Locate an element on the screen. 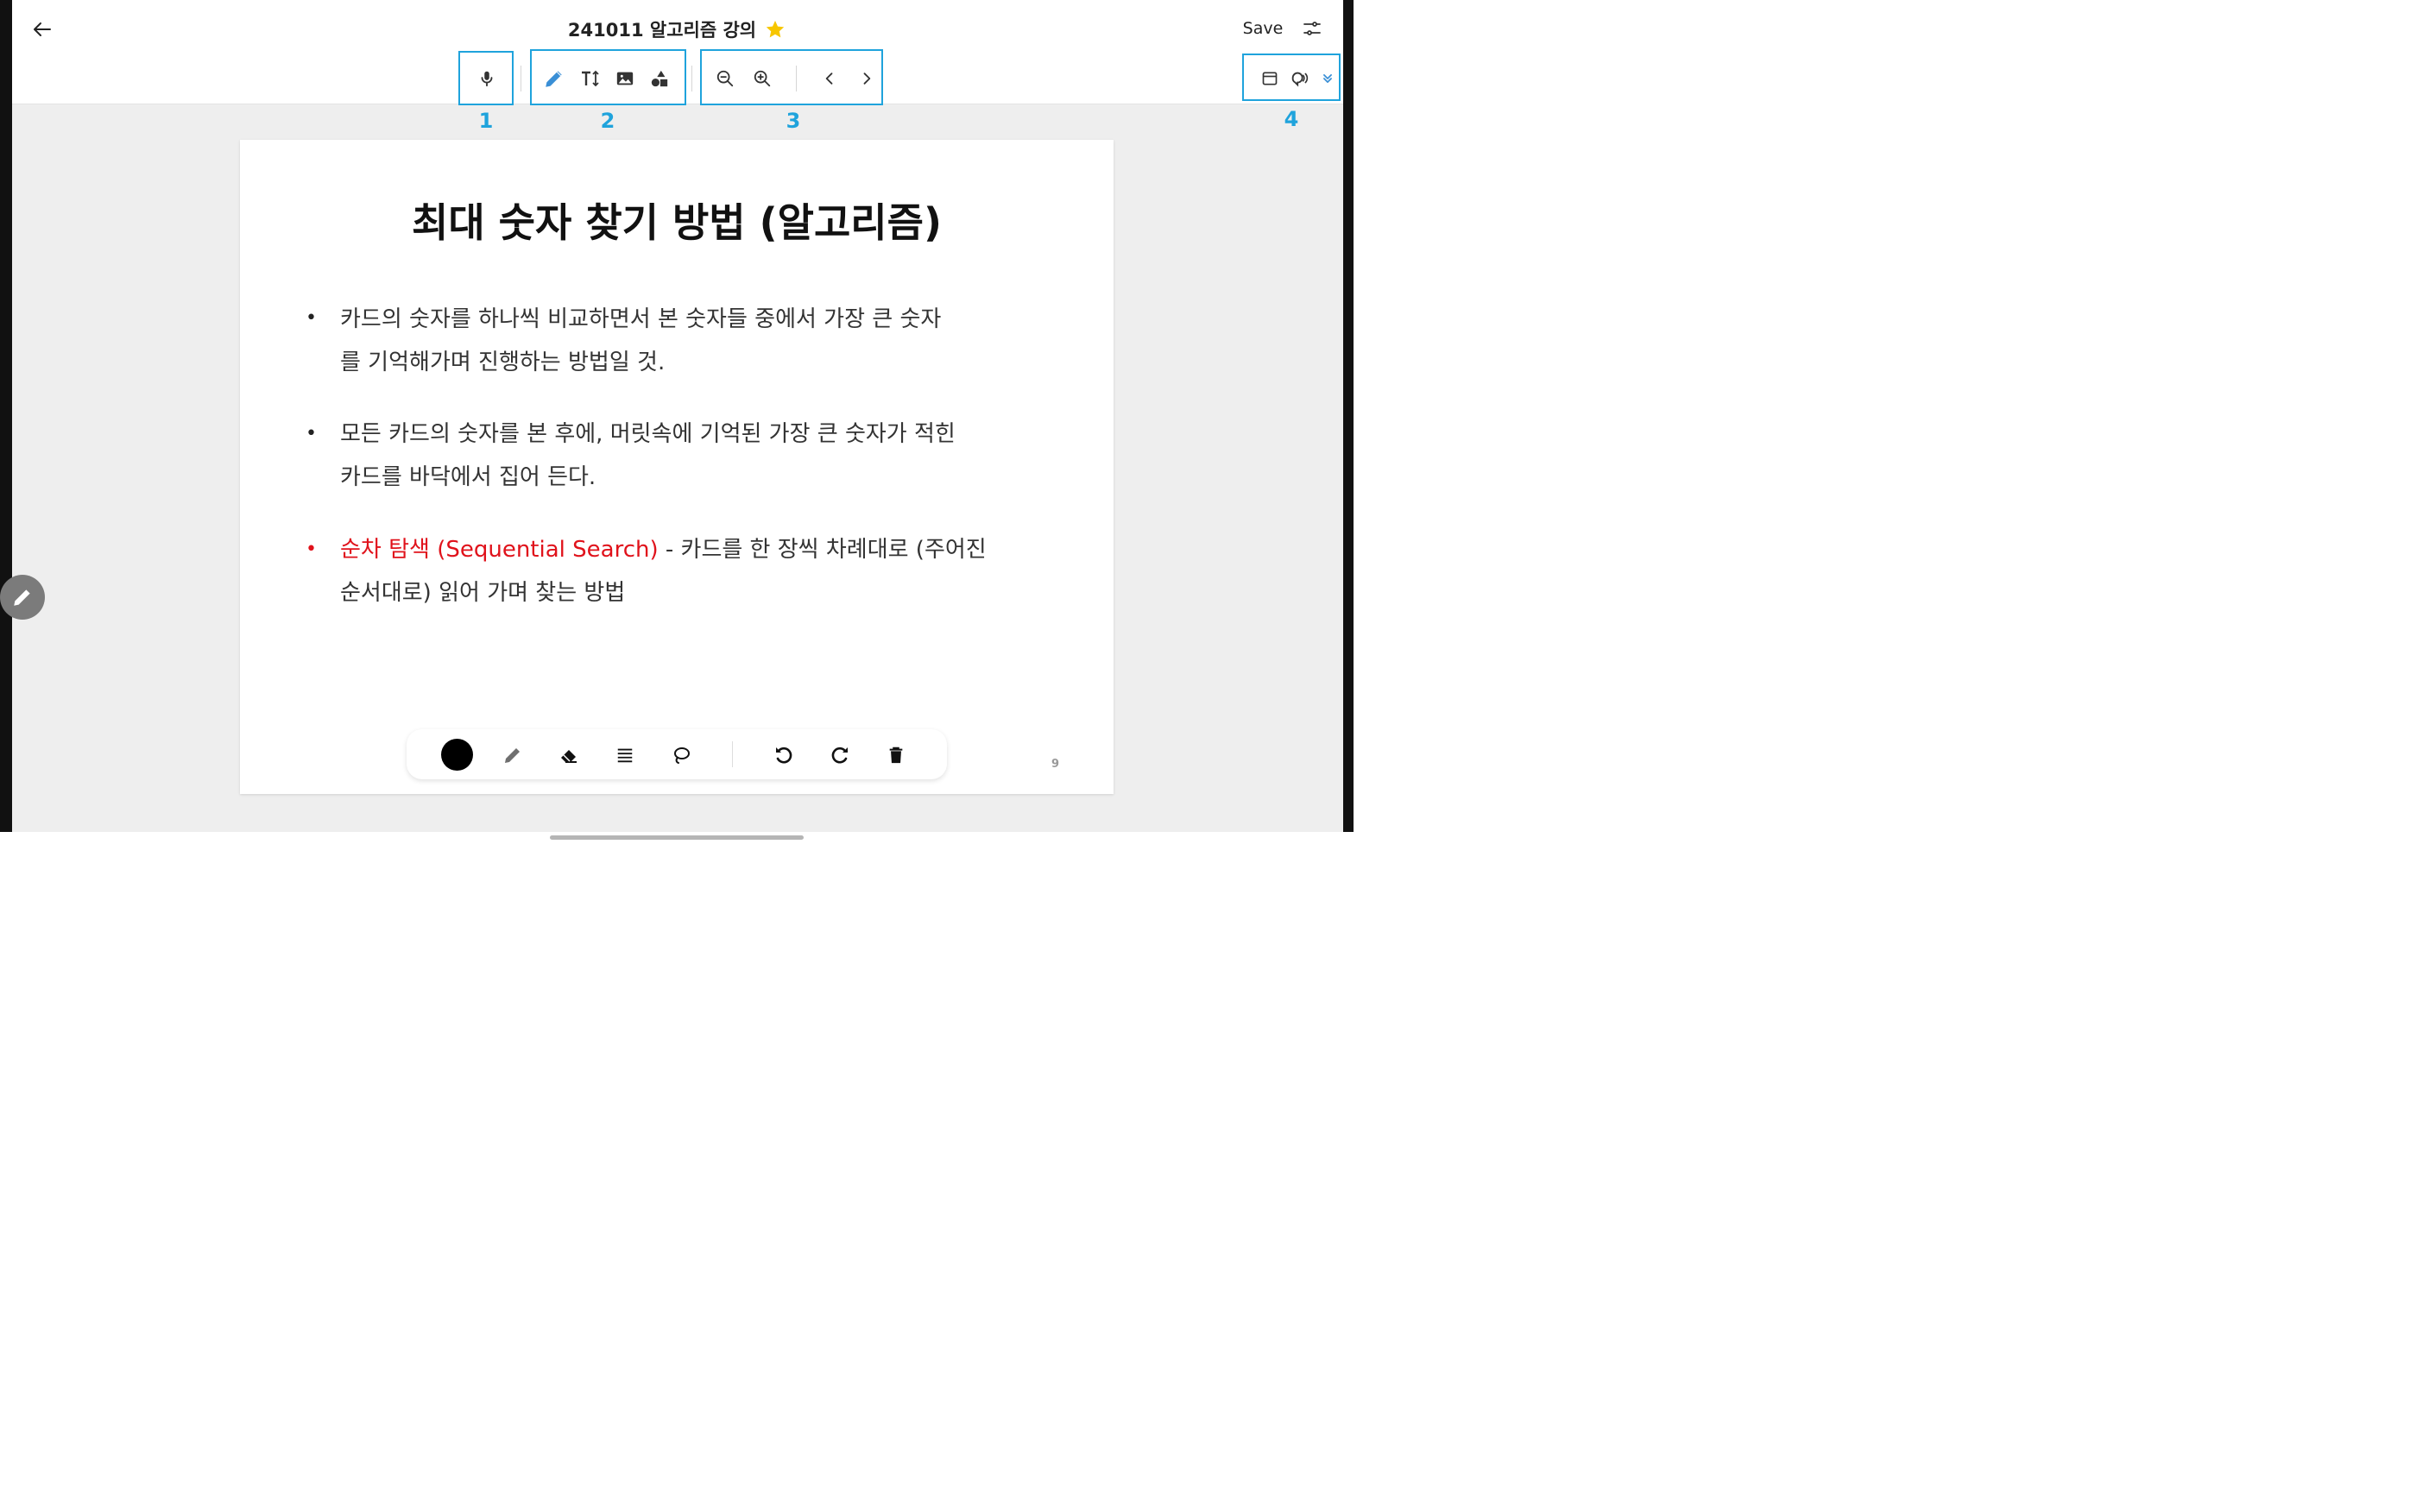  bullet-line: 카드를 바닥에서 집어 든다. is located at coordinates (468, 477).